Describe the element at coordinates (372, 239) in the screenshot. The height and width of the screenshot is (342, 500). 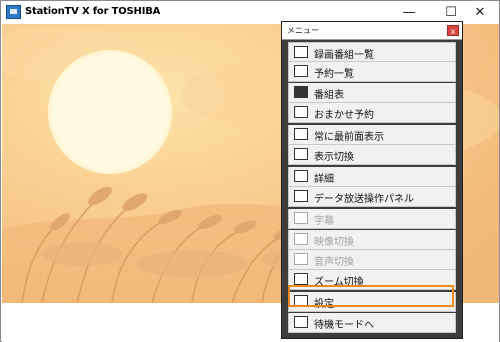
I see `menu-item-video-switch: 映像切換` at that location.